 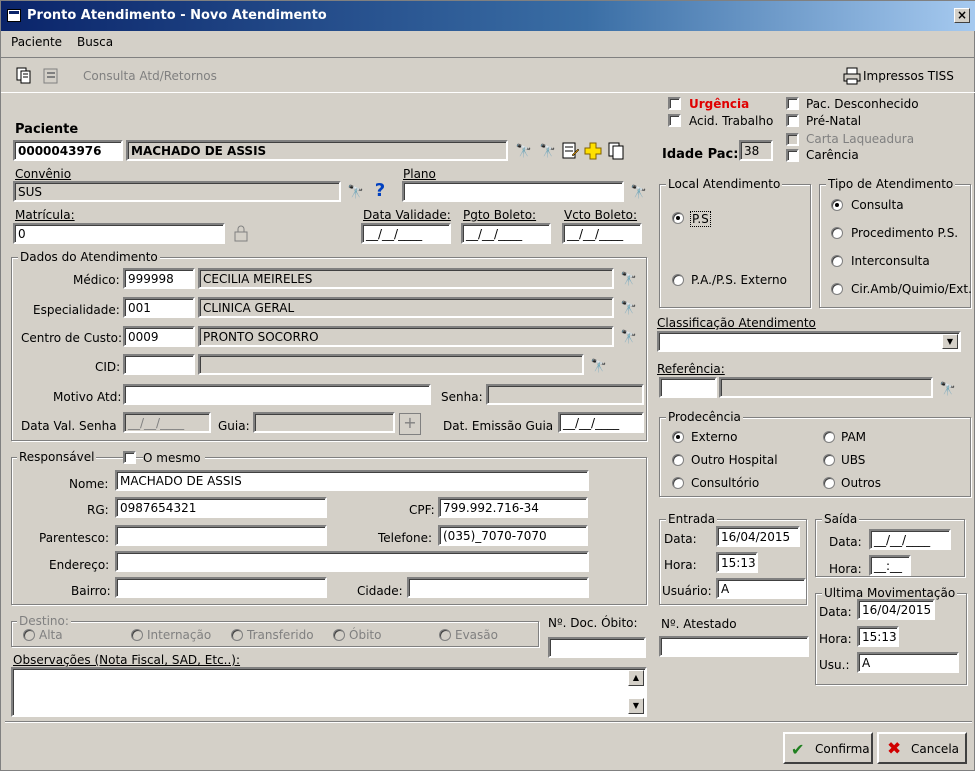 What do you see at coordinates (24, 76) in the screenshot?
I see `copy-icon` at bounding box center [24, 76].